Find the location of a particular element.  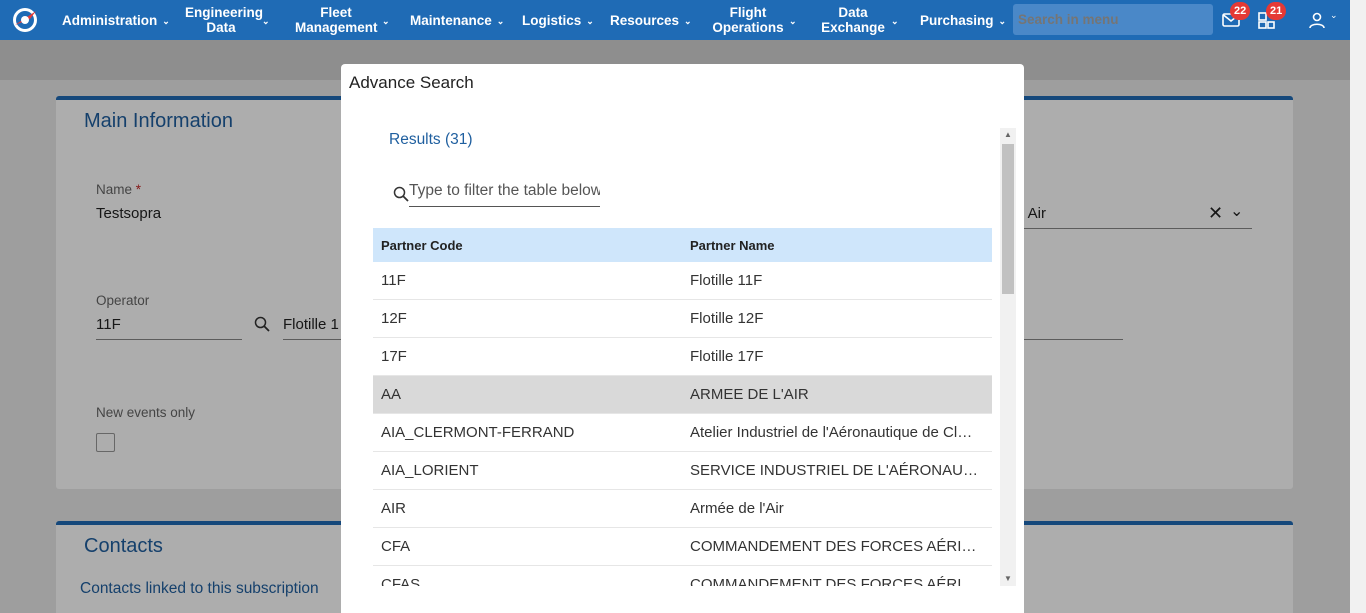

nav-label: Logistics is located at coordinates (552, 20).